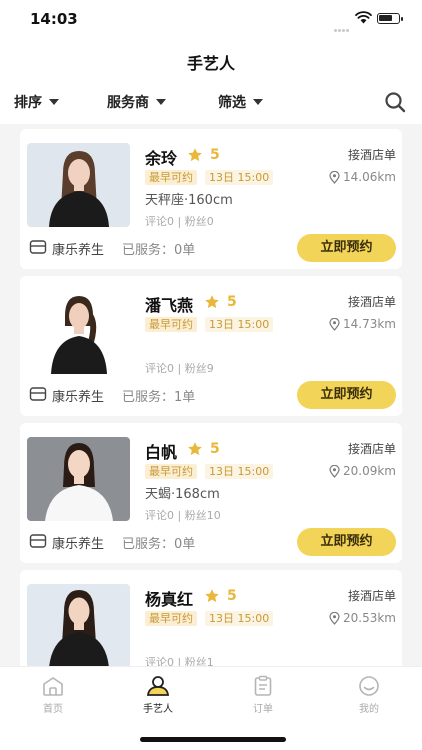 This screenshot has height=750, width=422. Describe the element at coordinates (179, 368) in the screenshot. I see `artisan-stats: 评论0 | 粉丝9` at that location.